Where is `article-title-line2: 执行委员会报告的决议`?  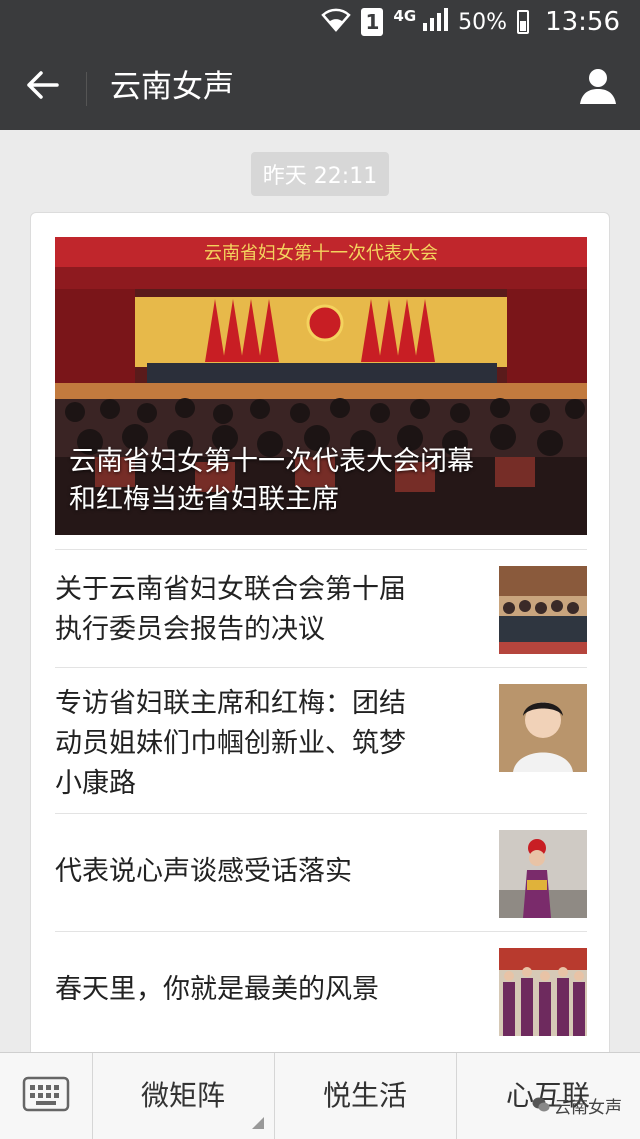
article-title-line2: 执行委员会报告的决议 is located at coordinates (190, 629).